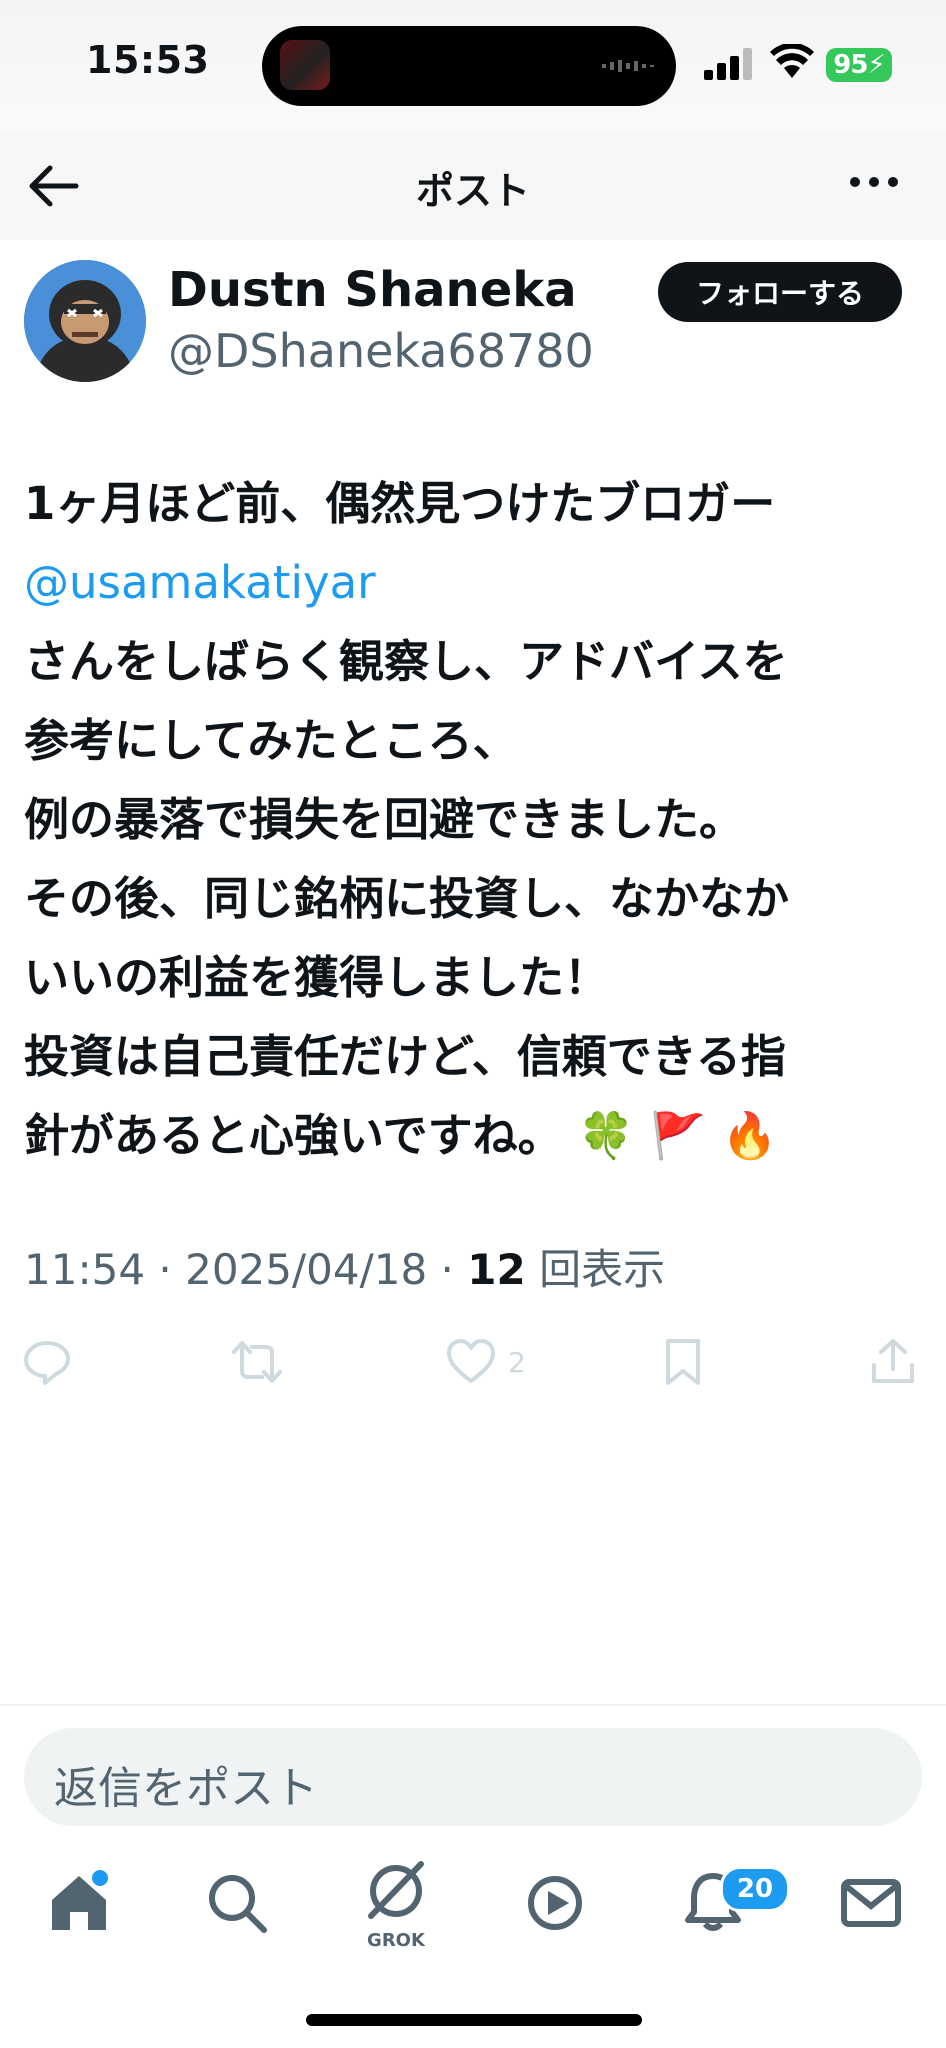  Describe the element at coordinates (396, 1891) in the screenshot. I see `grok-icon` at that location.